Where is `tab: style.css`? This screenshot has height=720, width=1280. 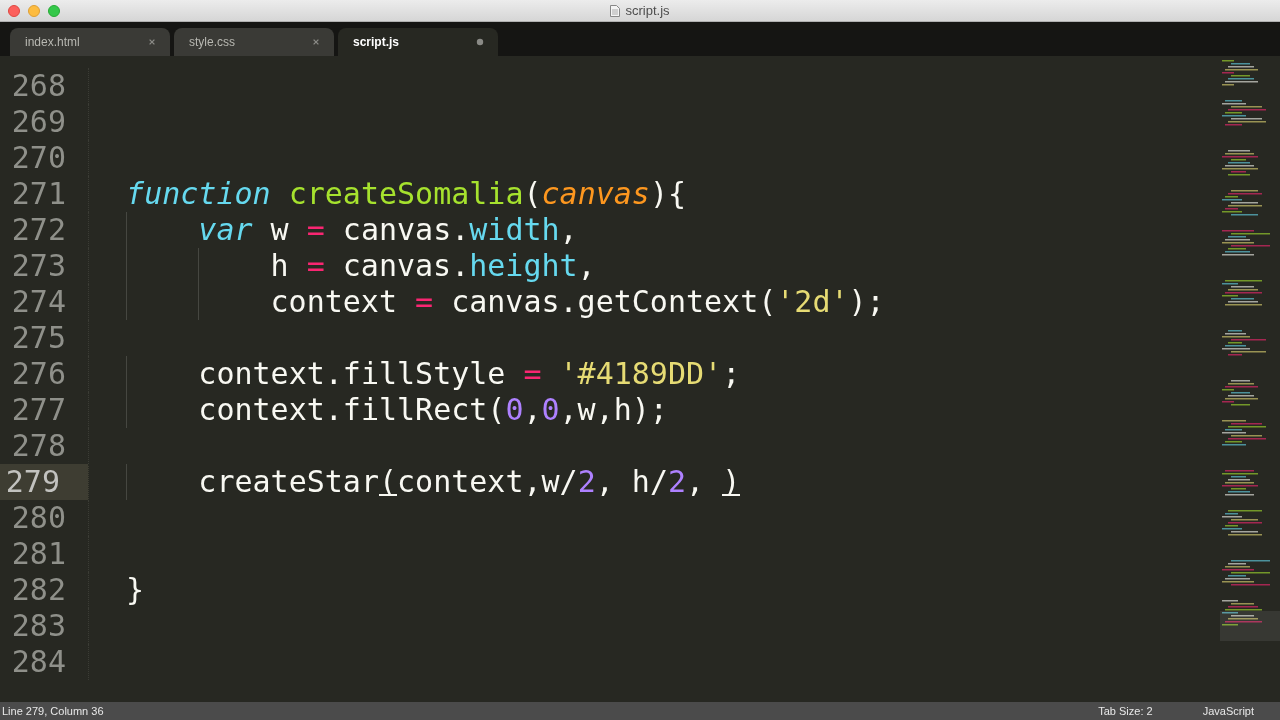 tab: style.css is located at coordinates (254, 42).